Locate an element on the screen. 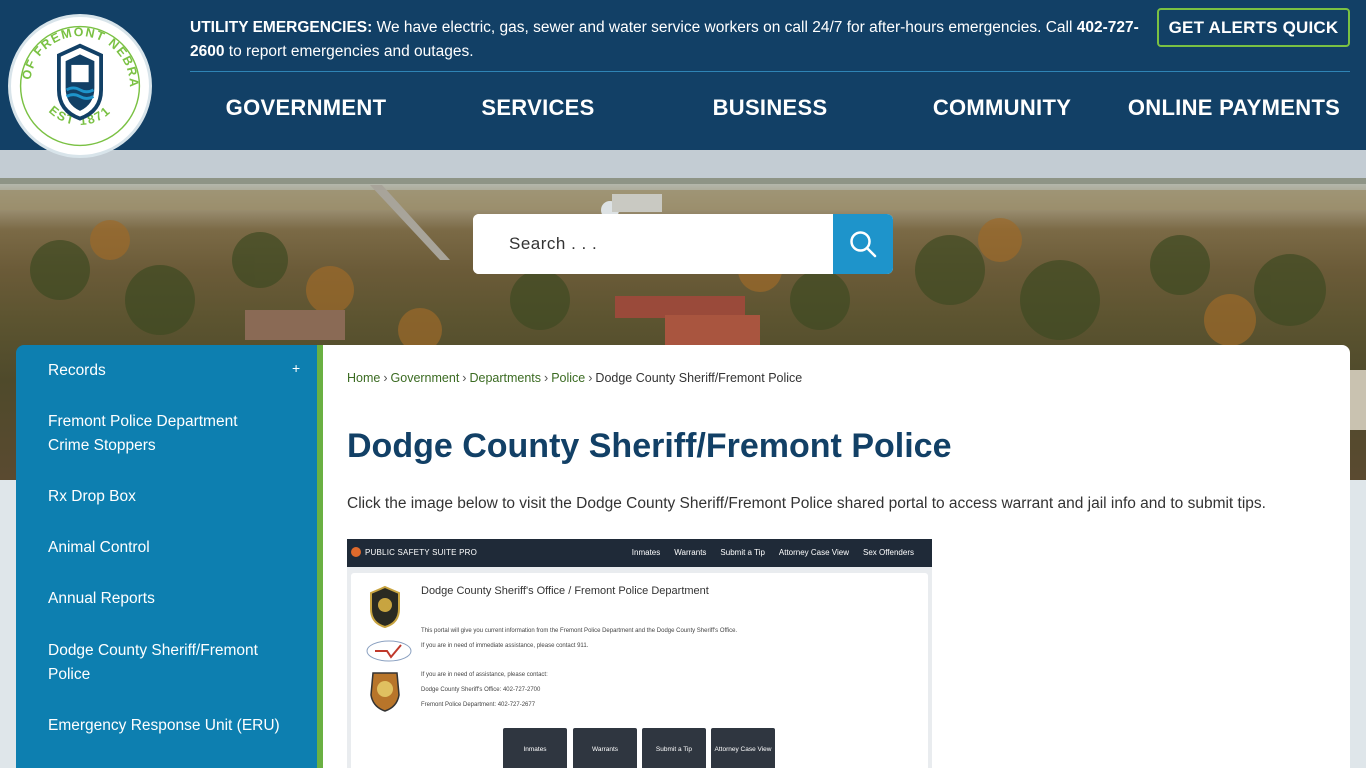 Image resolution: width=1366 pixels, height=768 pixels. sidebar-item-dodge-county: Dodge County Sheriff/Fremont Police is located at coordinates (162, 663).